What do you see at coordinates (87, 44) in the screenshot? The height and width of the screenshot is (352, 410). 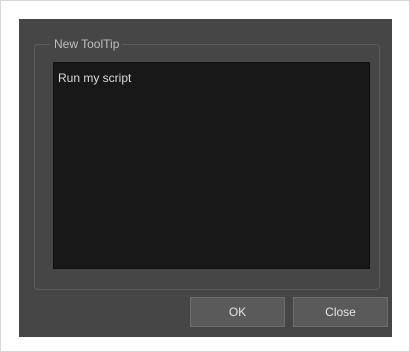 I see `groupbox-title: New ToolTip` at bounding box center [87, 44].